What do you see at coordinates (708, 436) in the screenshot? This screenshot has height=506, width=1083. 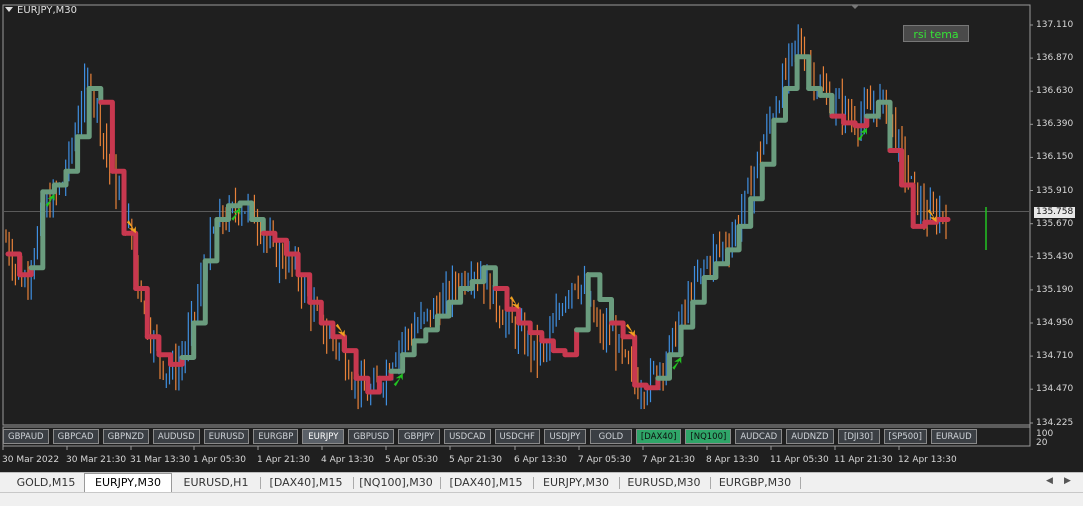 I see `symbol-button-nq100: [NQ100]` at bounding box center [708, 436].